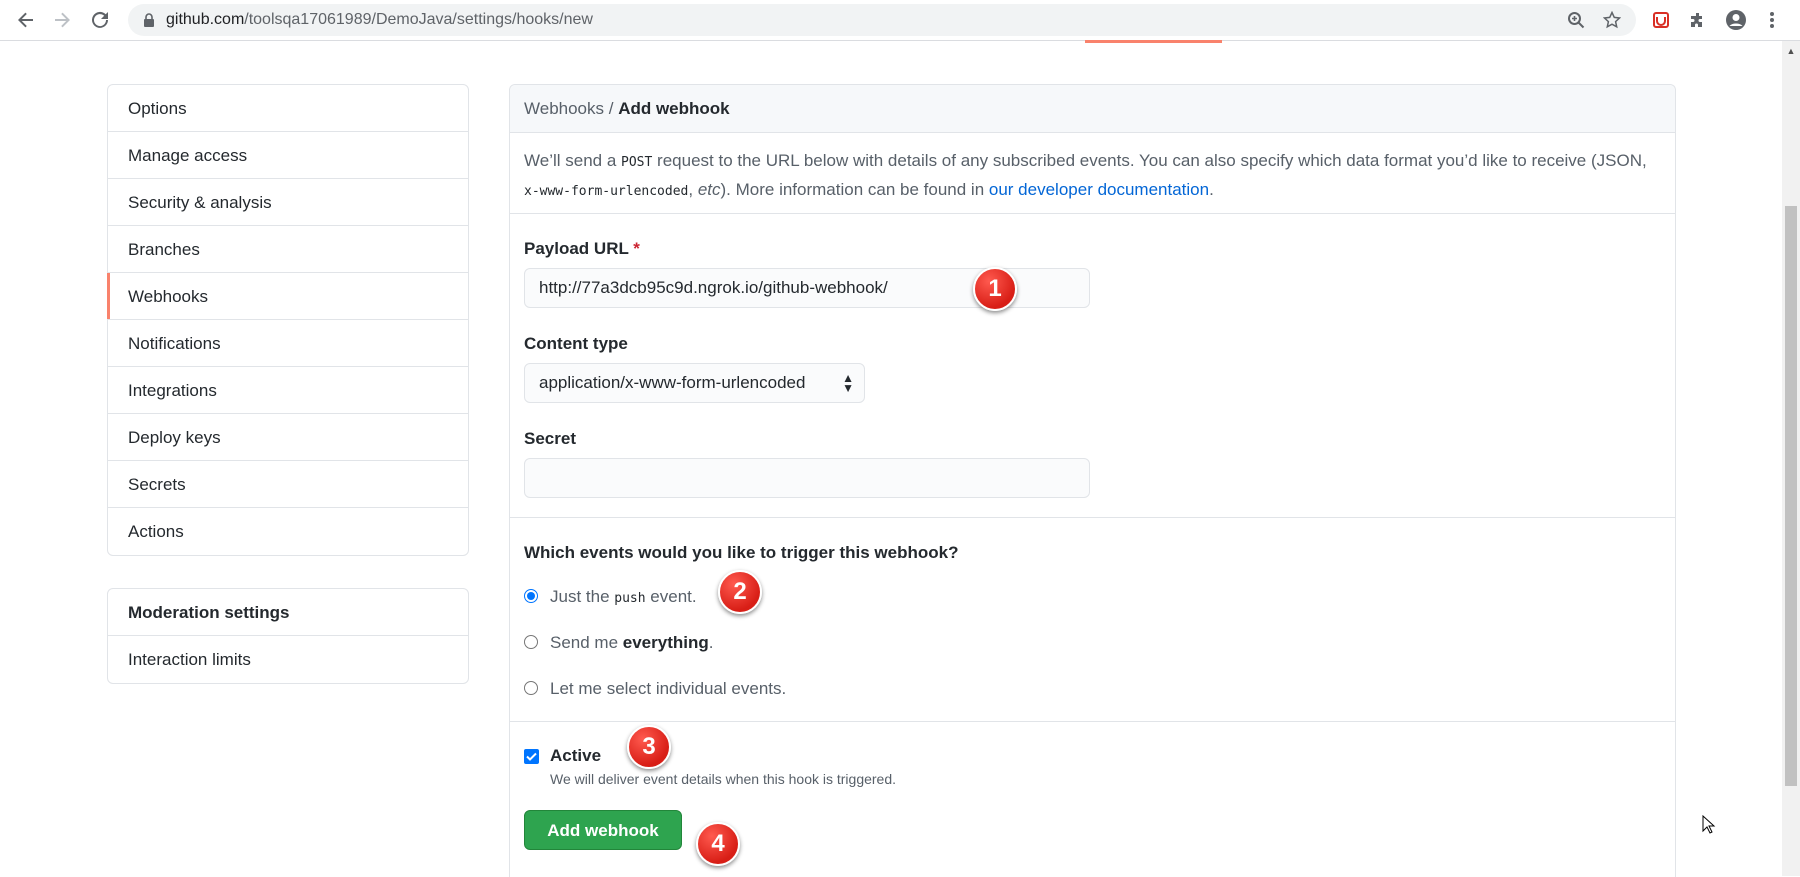  What do you see at coordinates (576, 755) in the screenshot?
I see `active-label: Active` at bounding box center [576, 755].